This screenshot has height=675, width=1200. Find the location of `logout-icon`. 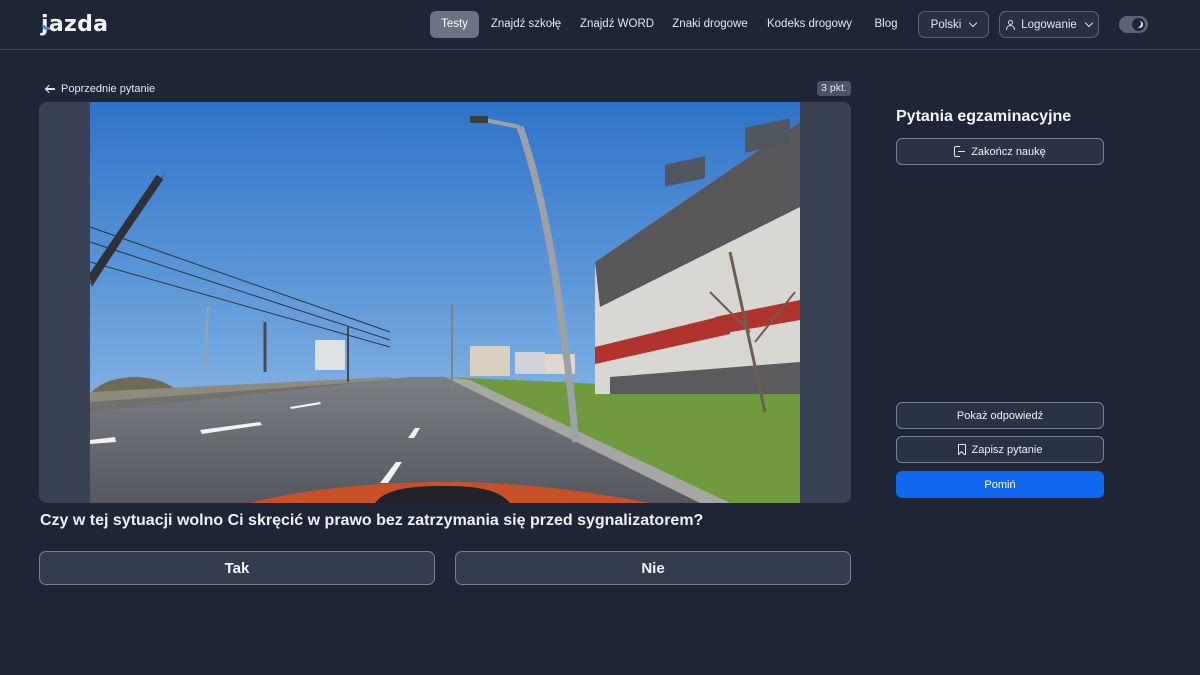

logout-icon is located at coordinates (960, 151).